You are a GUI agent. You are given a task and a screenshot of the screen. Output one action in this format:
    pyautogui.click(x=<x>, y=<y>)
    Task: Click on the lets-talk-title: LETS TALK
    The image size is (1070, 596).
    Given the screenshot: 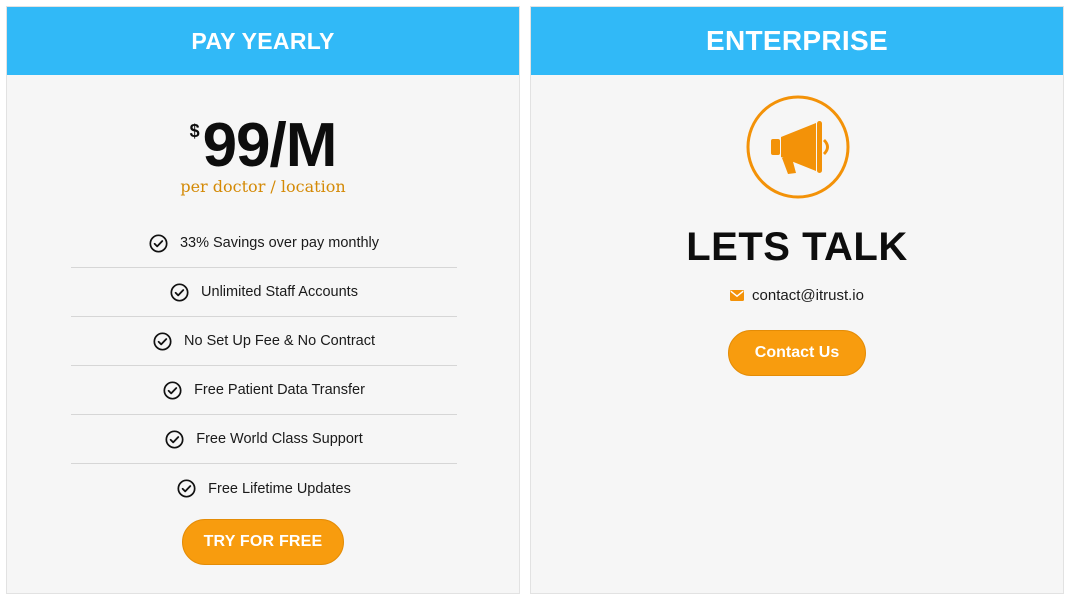 What is the action you would take?
    pyautogui.click(x=797, y=247)
    